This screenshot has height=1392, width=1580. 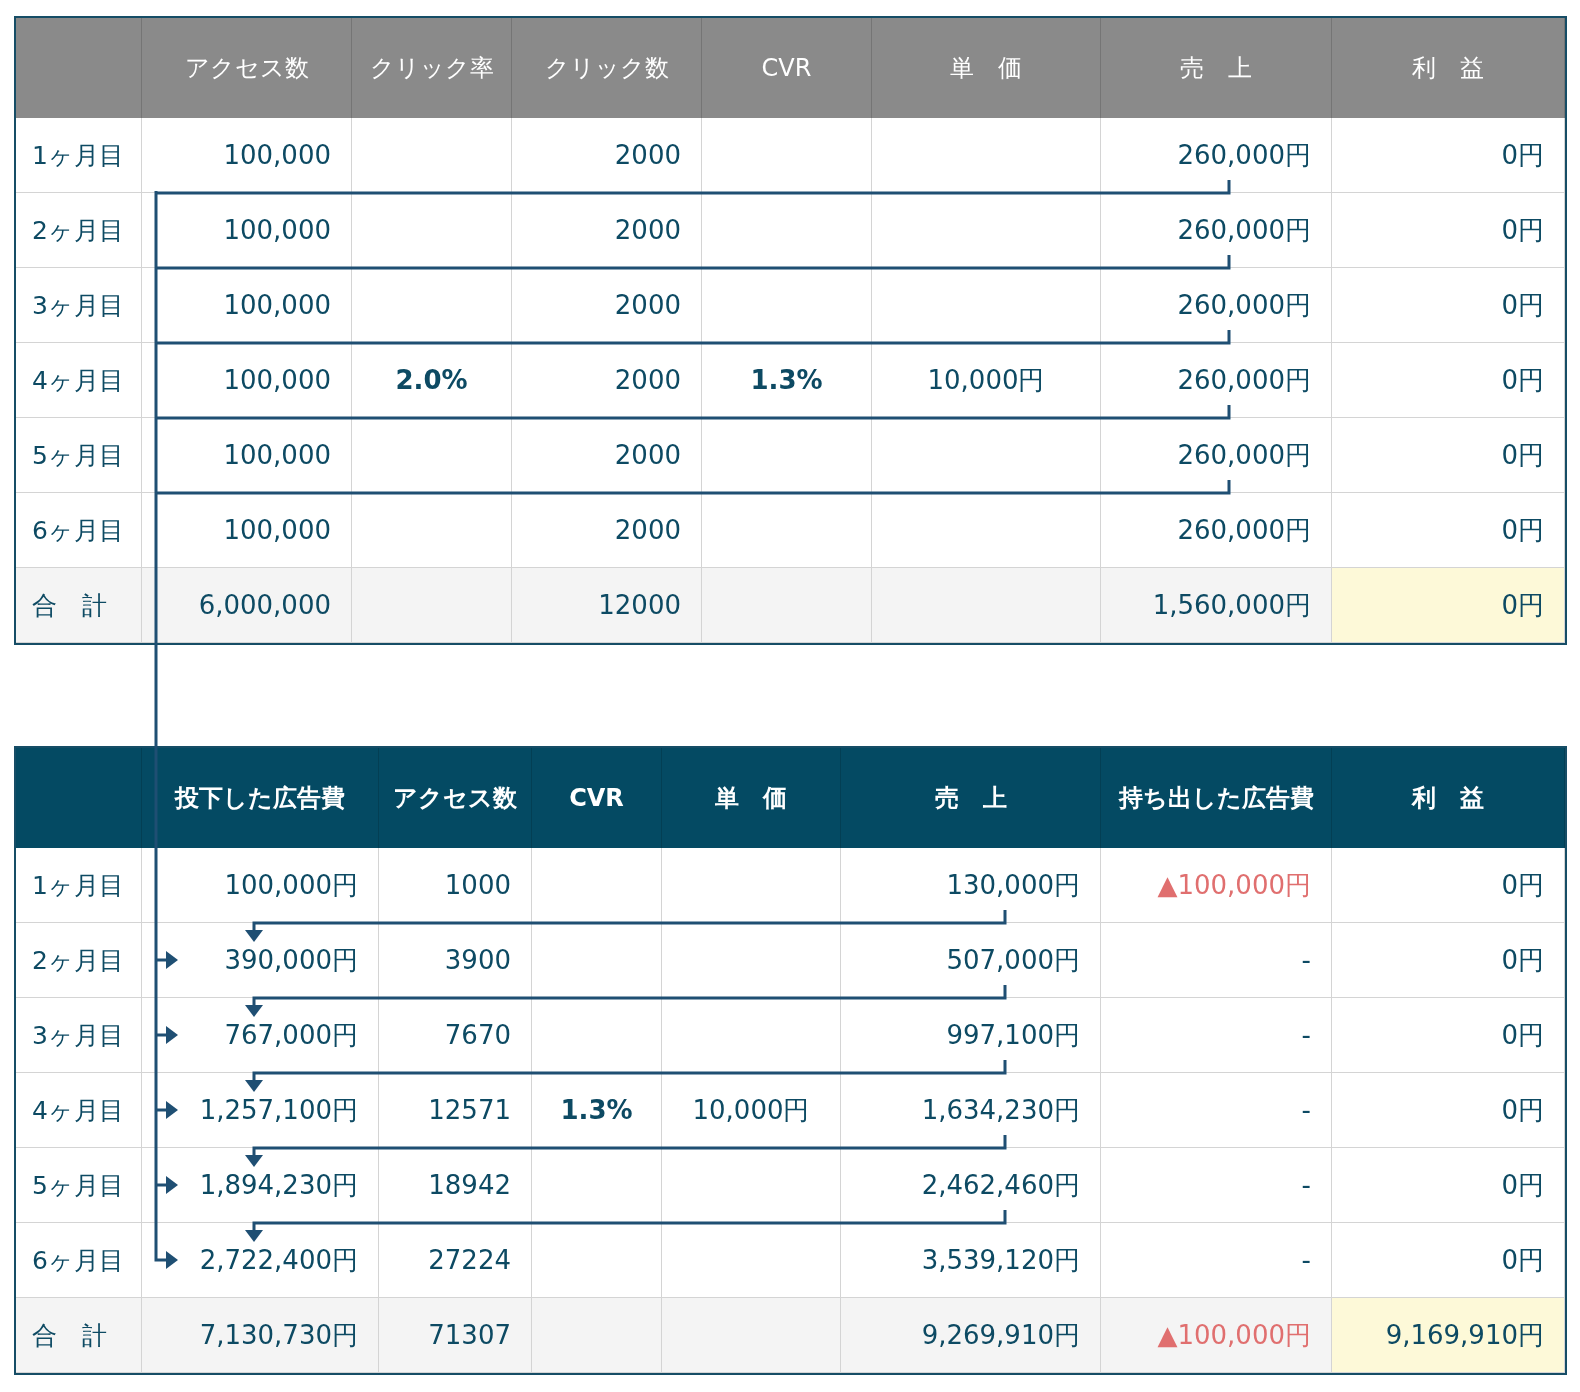 I want to click on table-cell: 2,722,400円, so click(x=260, y=1260).